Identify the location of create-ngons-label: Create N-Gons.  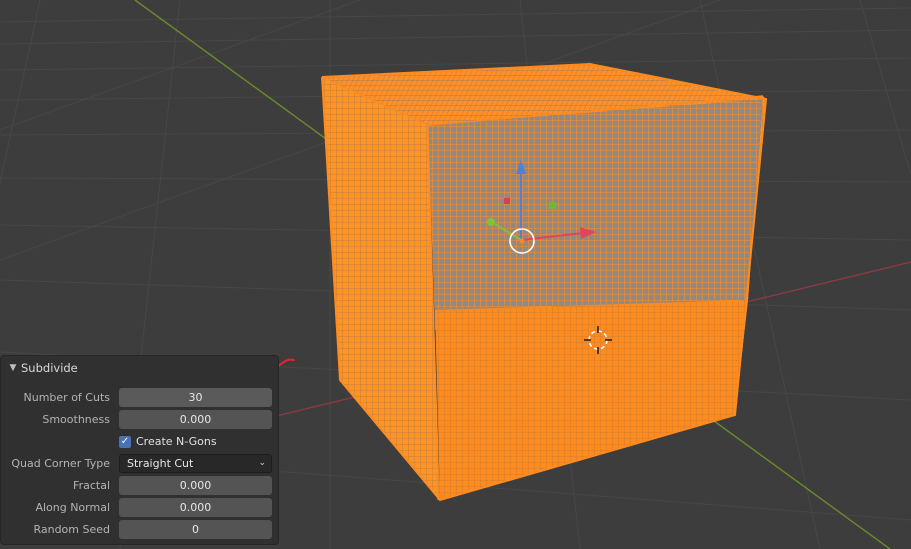
(176, 441).